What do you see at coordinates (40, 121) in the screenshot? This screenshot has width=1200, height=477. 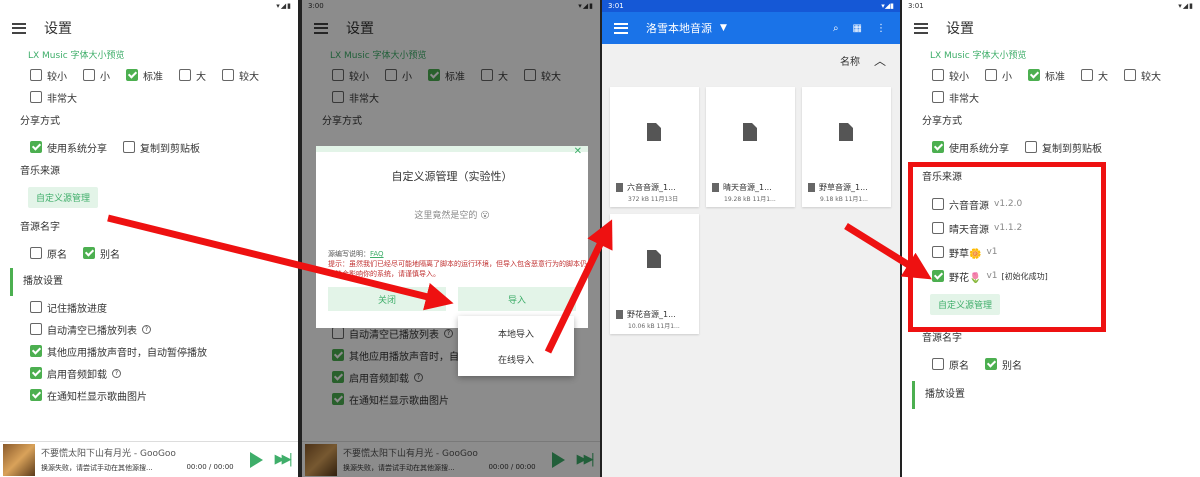 I see `share-section-title: 分享方式` at bounding box center [40, 121].